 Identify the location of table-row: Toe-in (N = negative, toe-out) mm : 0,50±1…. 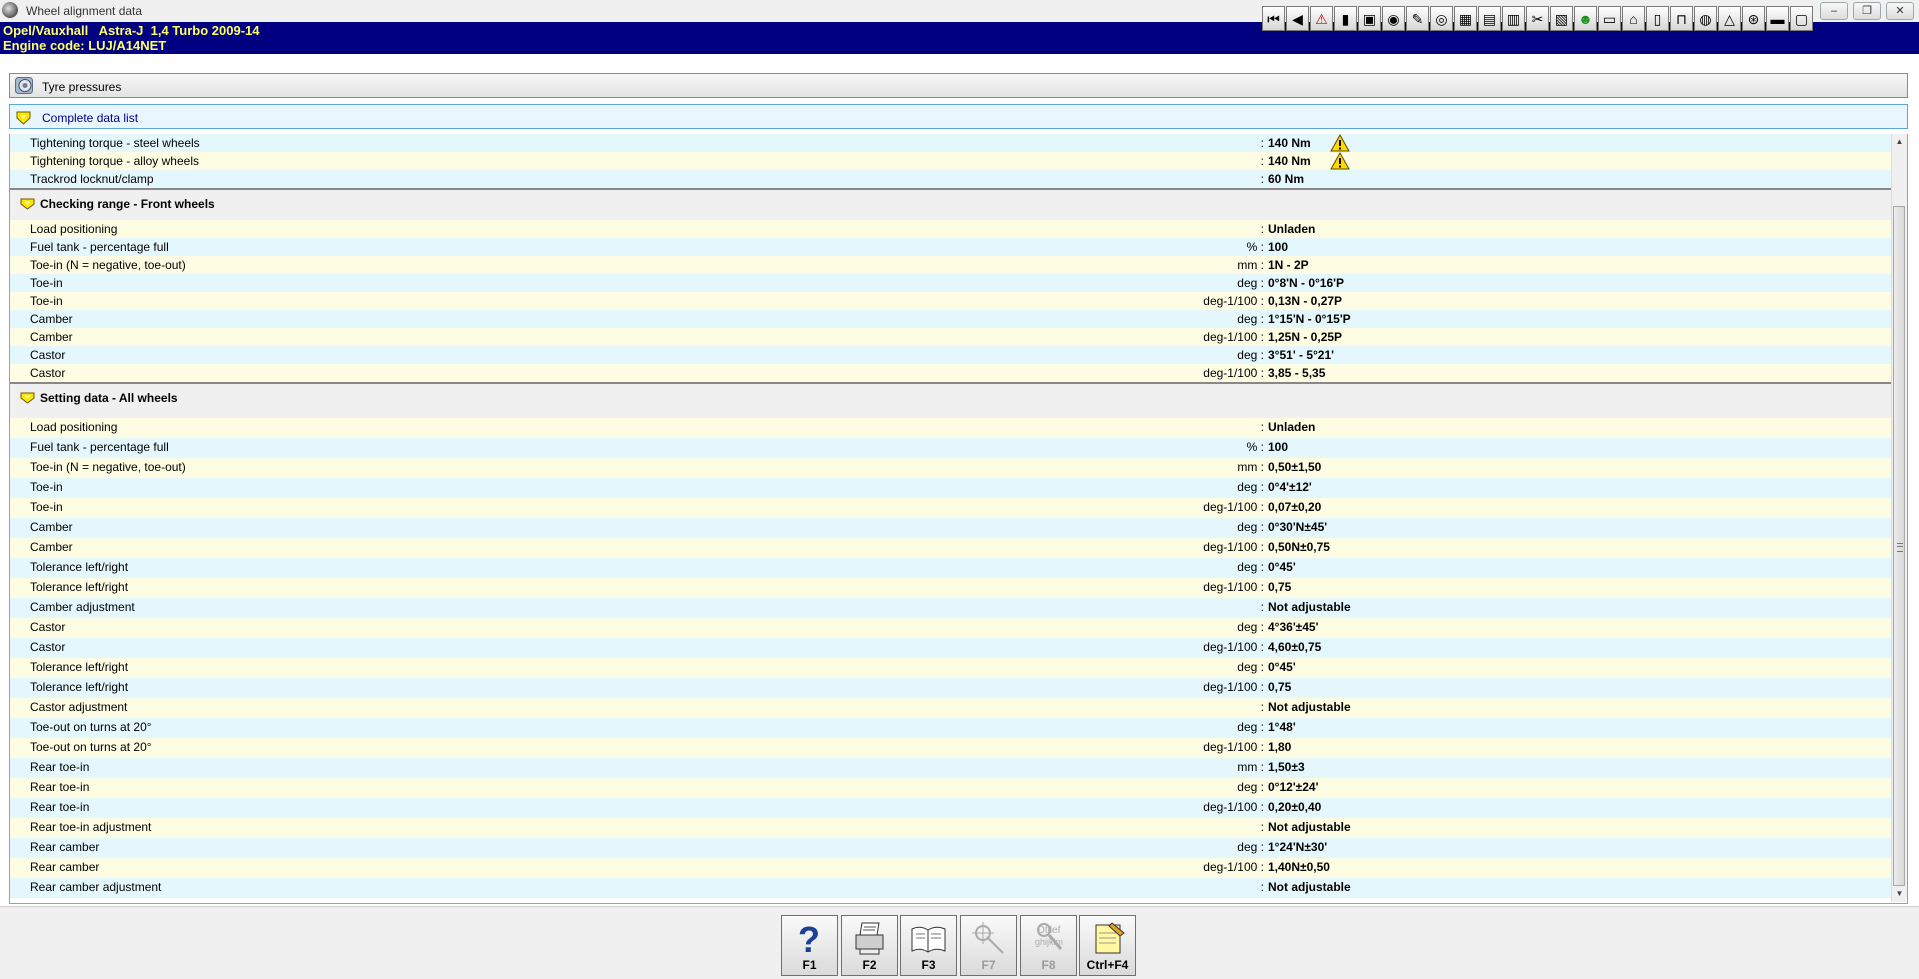
(951, 468).